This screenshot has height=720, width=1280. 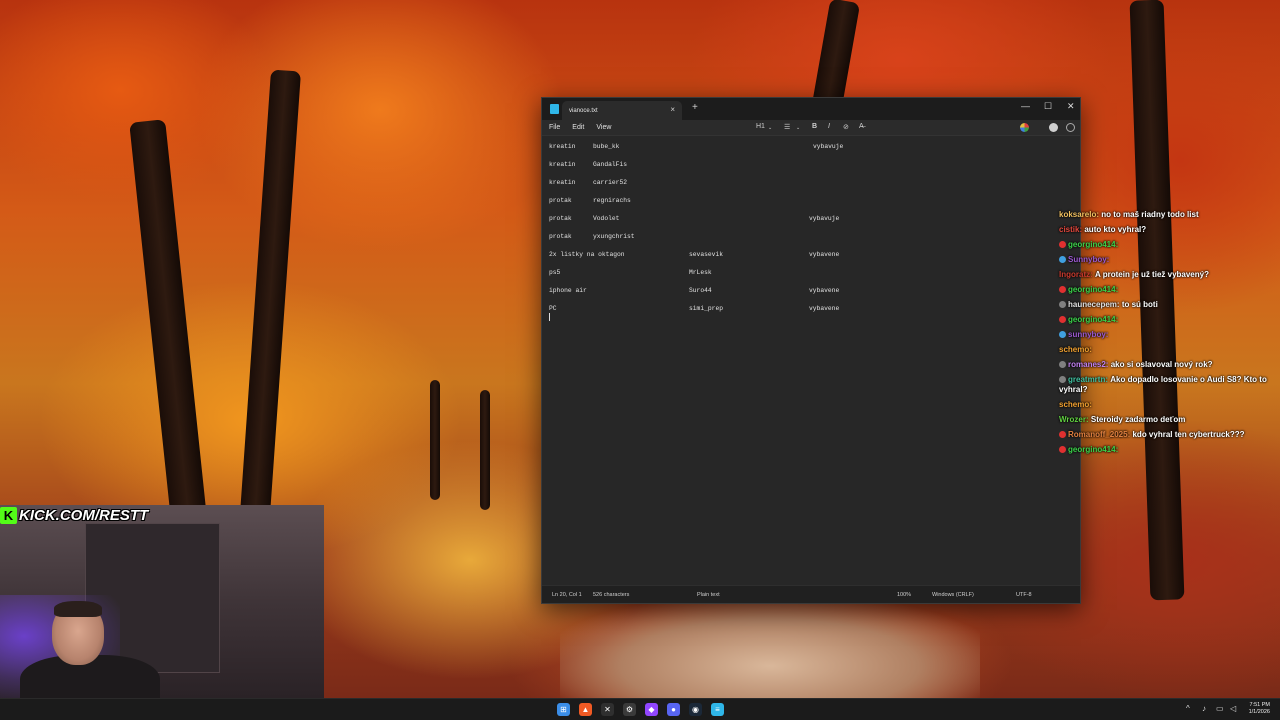 I want to click on chat-text: Steroidy zadarmo deťom, so click(x=1138, y=419).